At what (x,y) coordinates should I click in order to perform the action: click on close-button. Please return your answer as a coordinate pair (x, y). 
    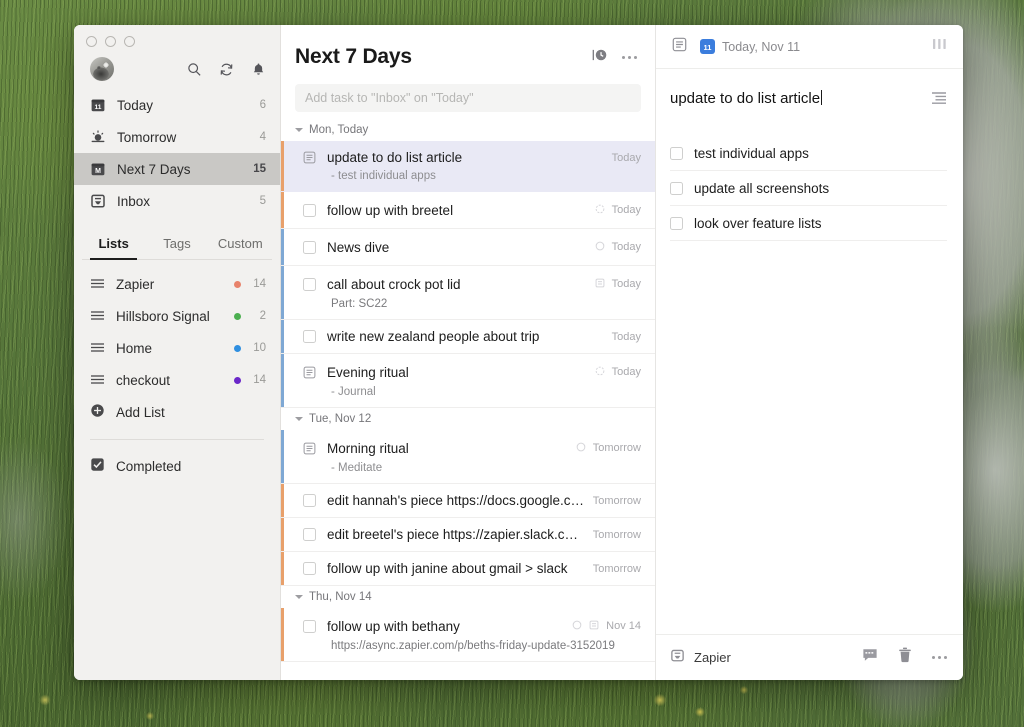
    Looking at the image, I should click on (91, 41).